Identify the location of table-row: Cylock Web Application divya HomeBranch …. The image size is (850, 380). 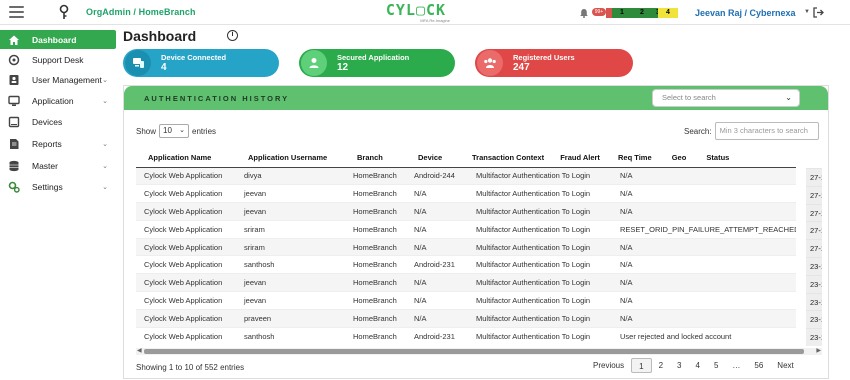
(466, 175).